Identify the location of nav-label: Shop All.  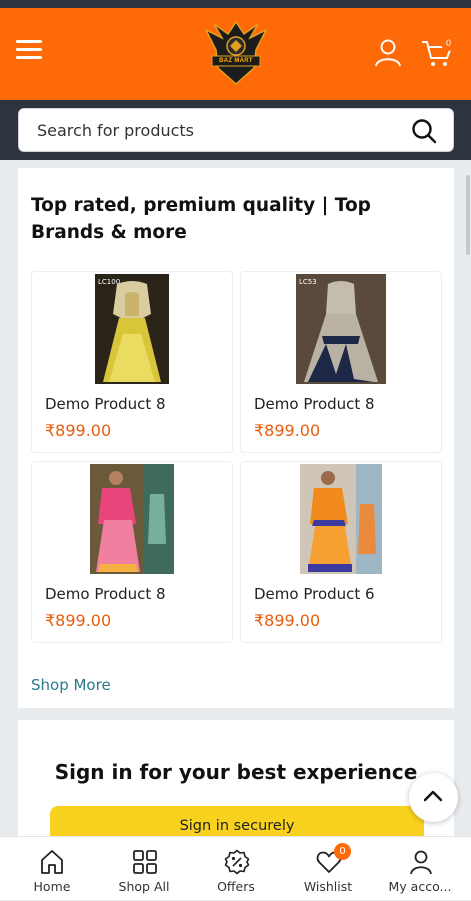
(144, 886).